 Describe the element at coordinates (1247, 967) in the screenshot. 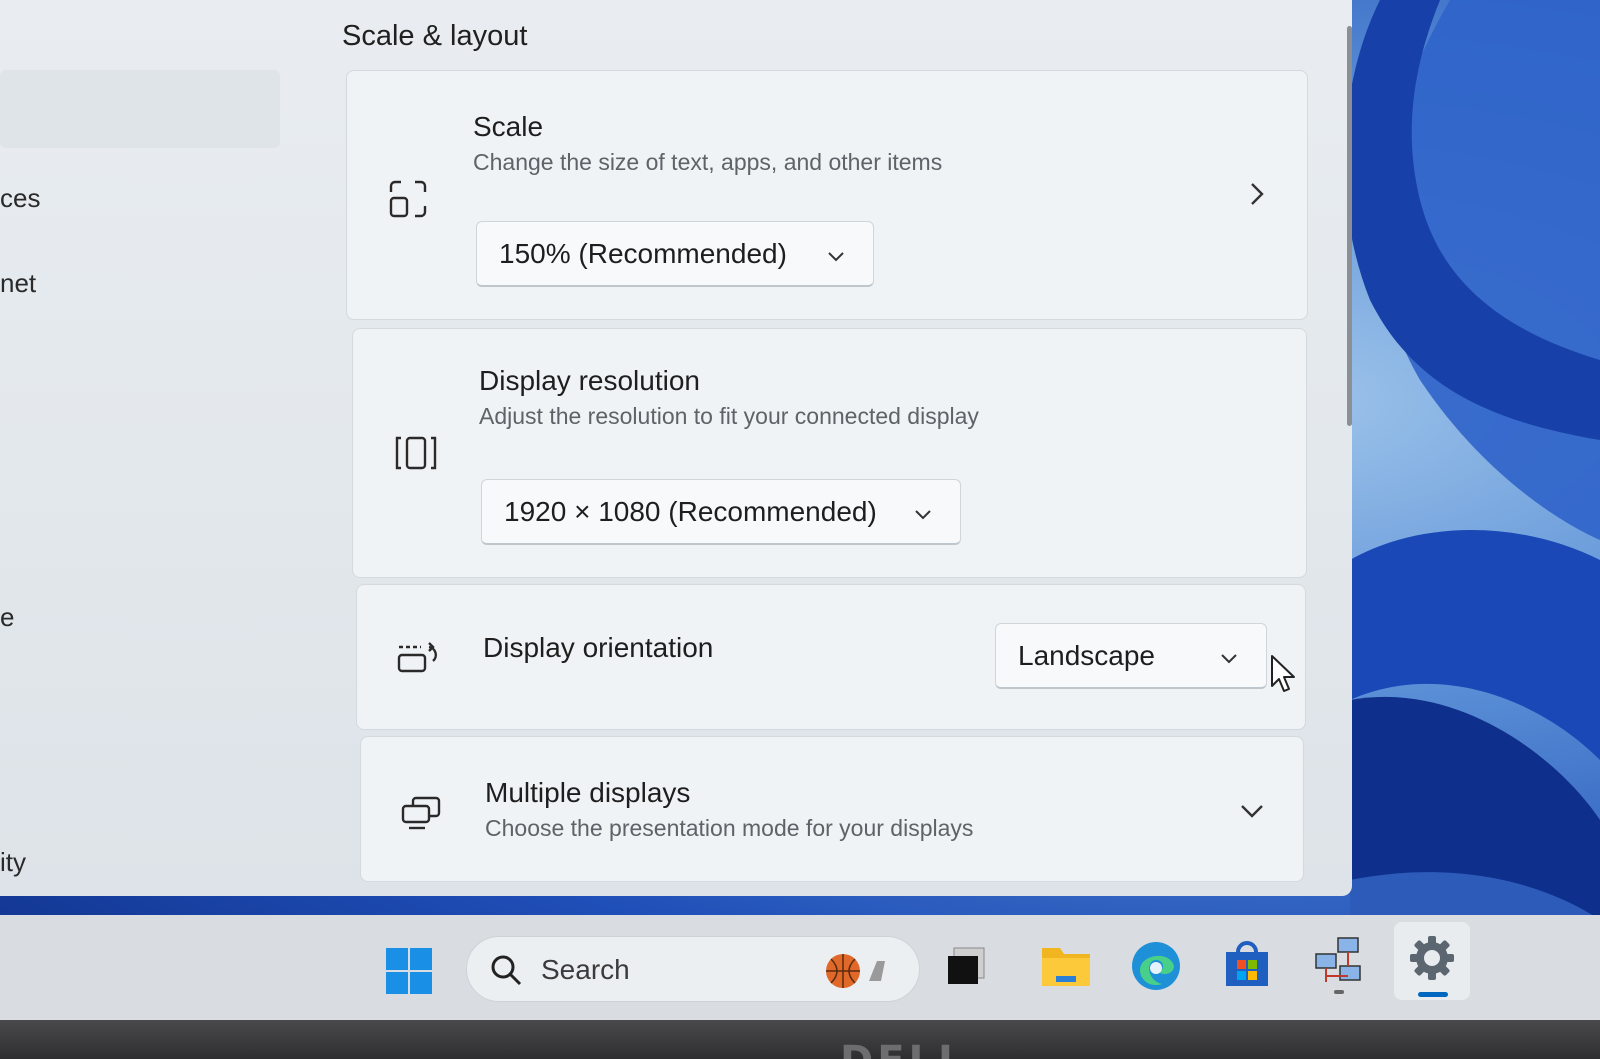

I see `store-icon` at that location.